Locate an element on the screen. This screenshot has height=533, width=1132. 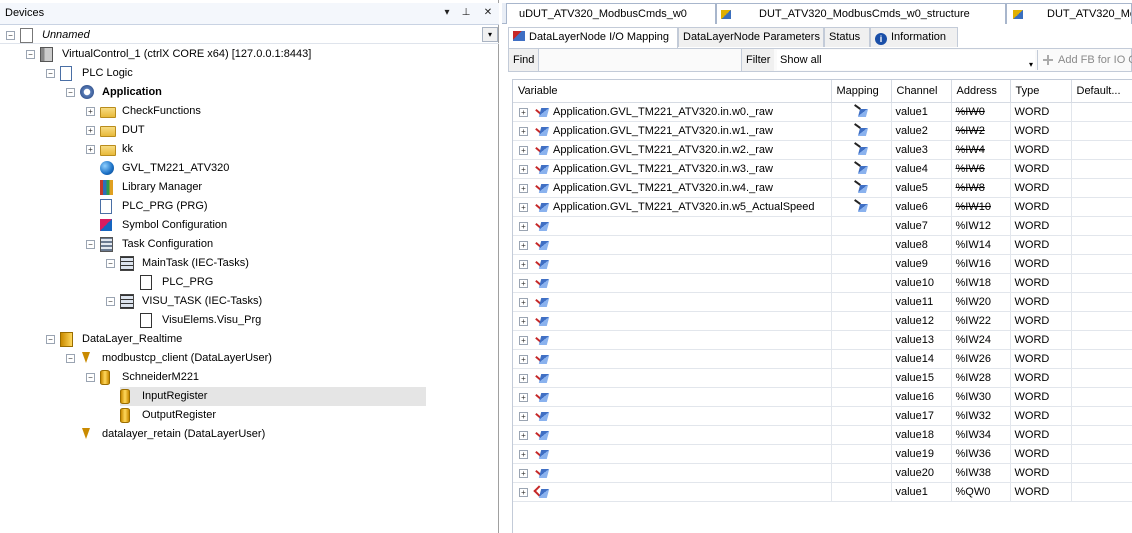
table-row: + value17 %IW32 WORD is located at coordinates (822, 416).